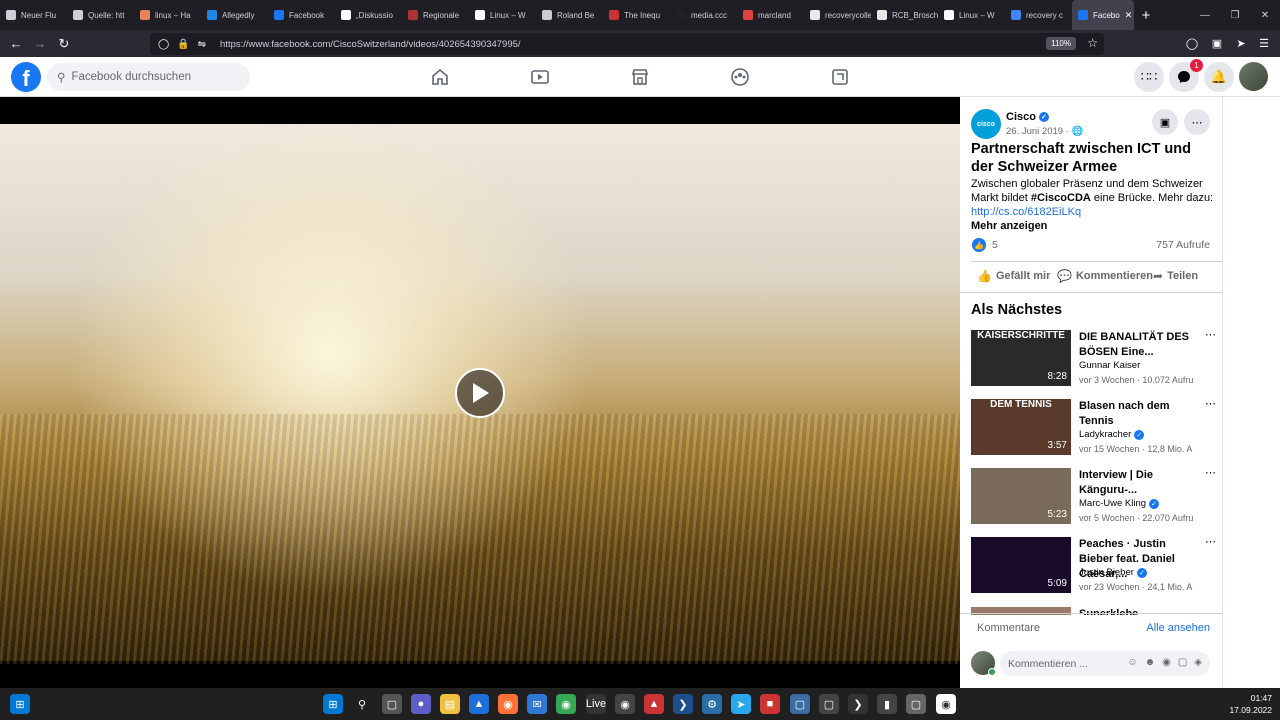  Describe the element at coordinates (683, 704) in the screenshot. I see `powershell-icon: ❯` at that location.